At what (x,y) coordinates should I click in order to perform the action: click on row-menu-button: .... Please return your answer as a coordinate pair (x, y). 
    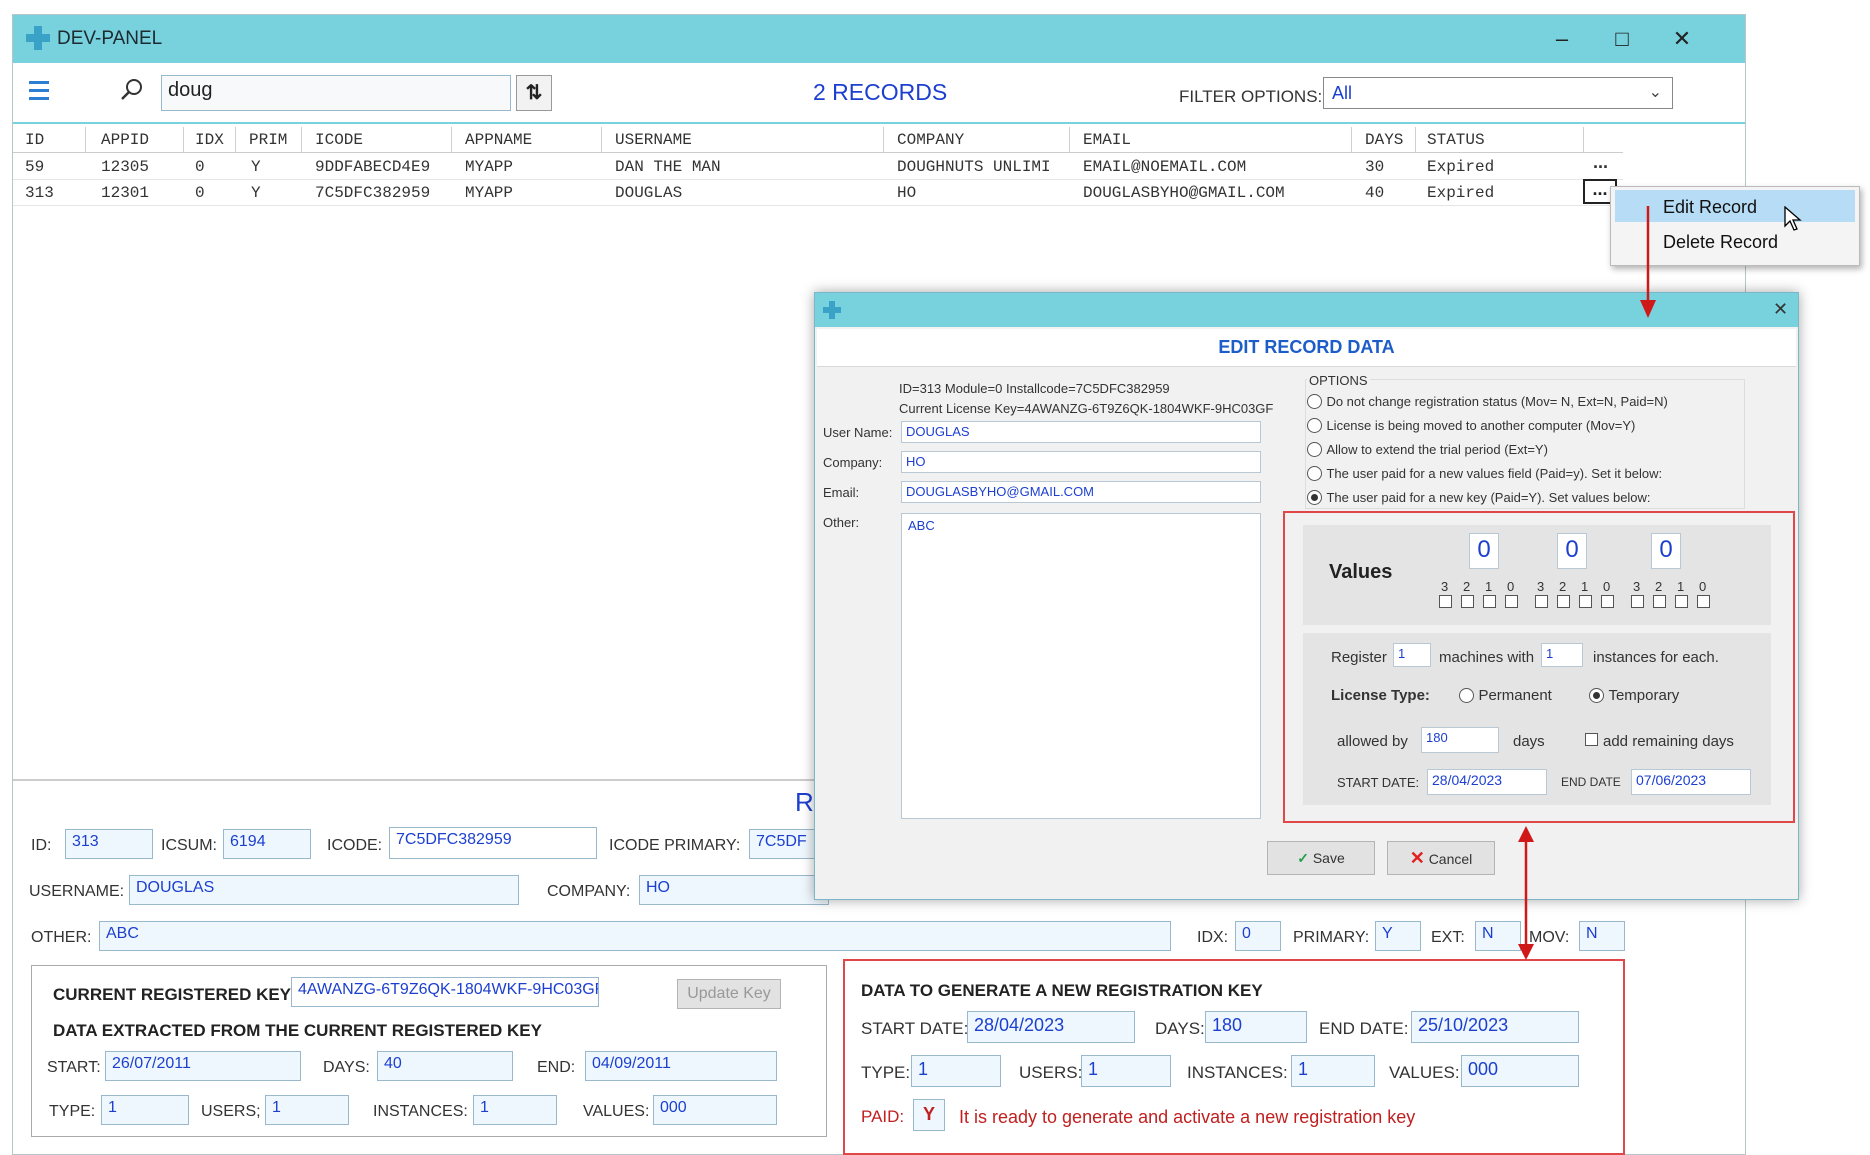
    Looking at the image, I should click on (1600, 162).